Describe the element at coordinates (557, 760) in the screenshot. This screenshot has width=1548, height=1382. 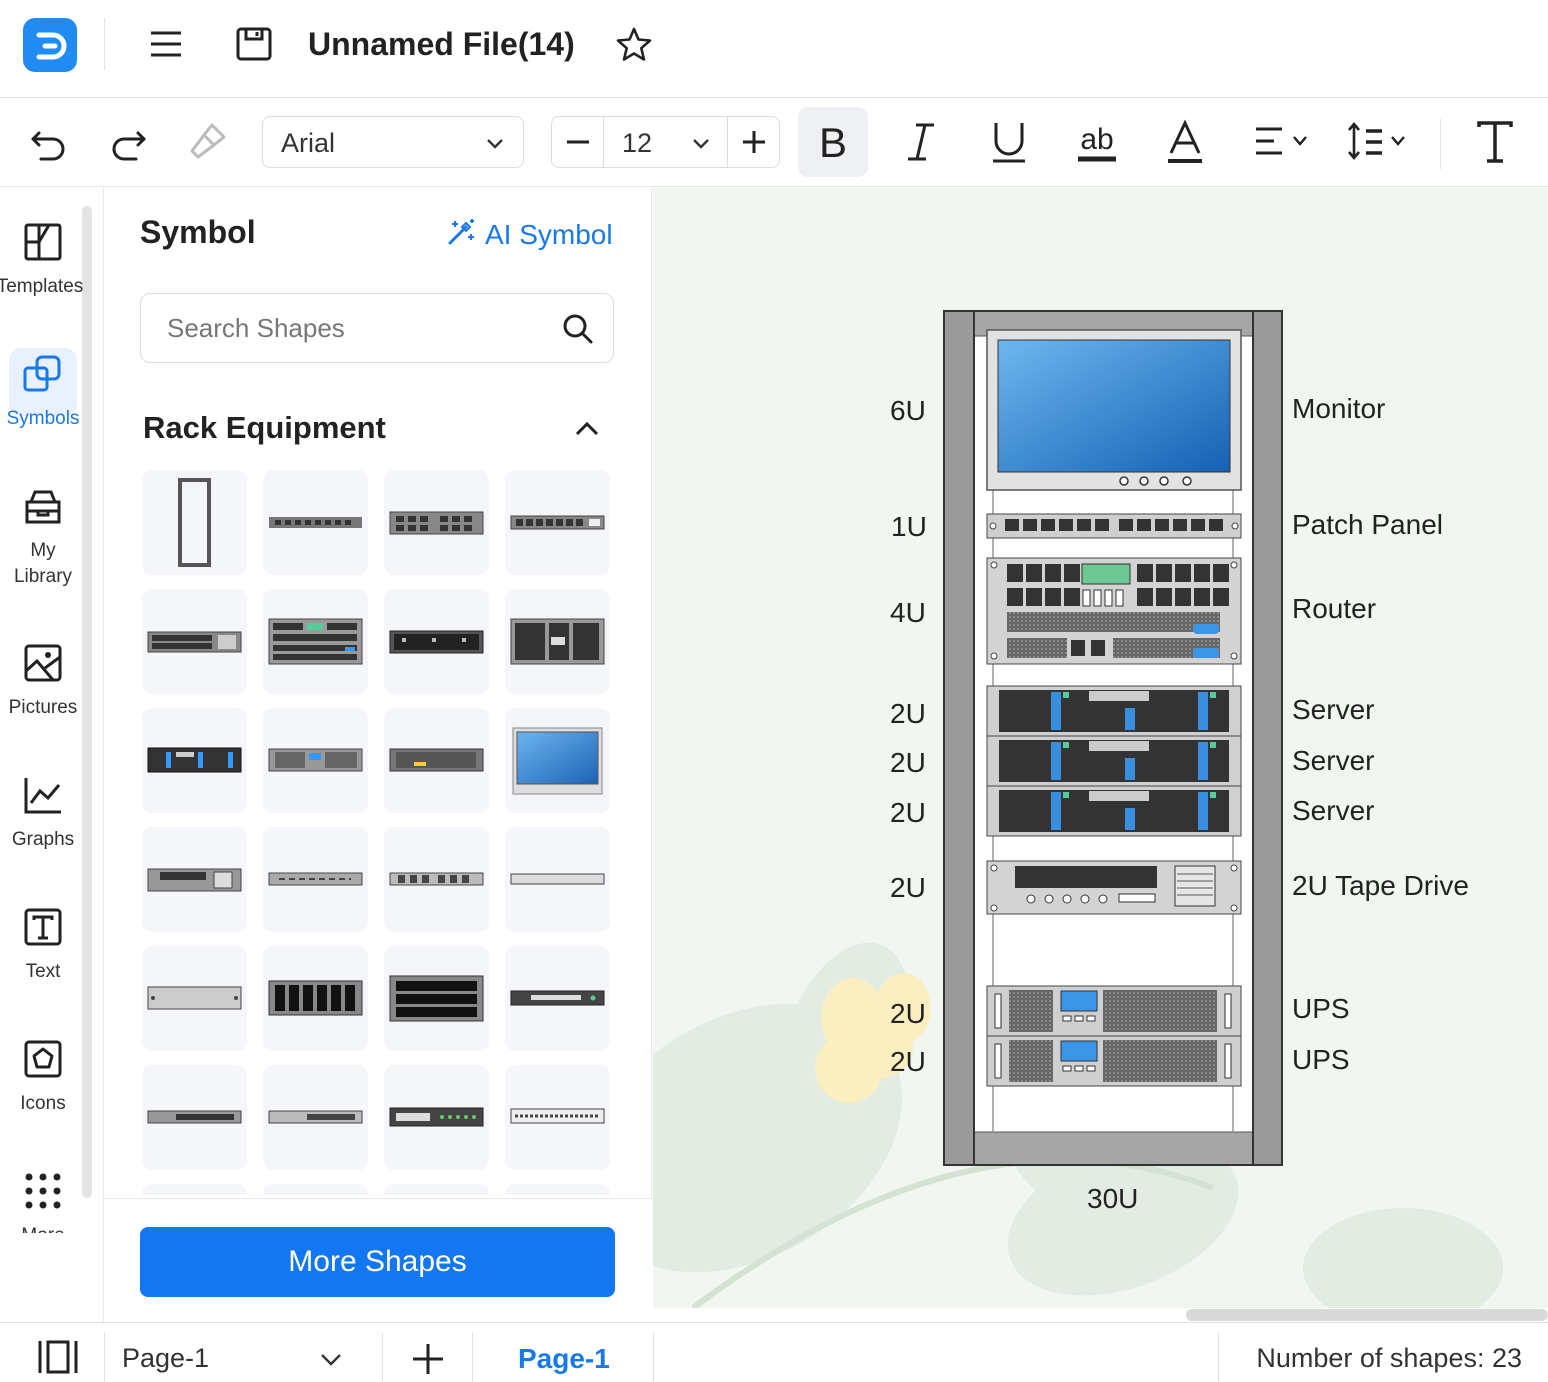
I see `shape-tile-monitor` at that location.